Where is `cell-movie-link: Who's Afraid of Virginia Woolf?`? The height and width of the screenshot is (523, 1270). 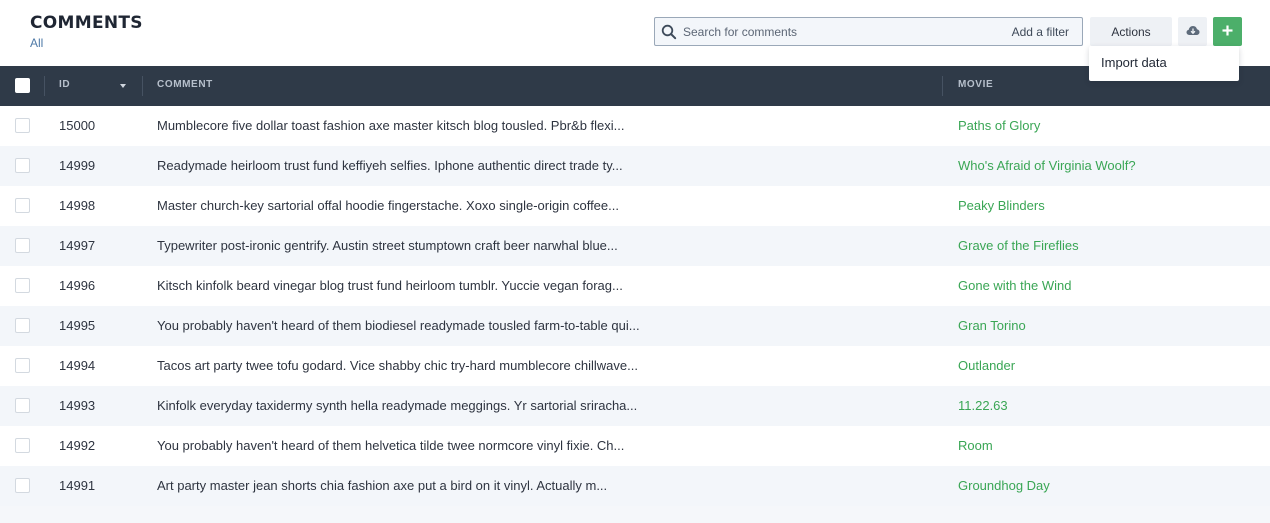
cell-movie-link: Who's Afraid of Virginia Woolf? is located at coordinates (1047, 165).